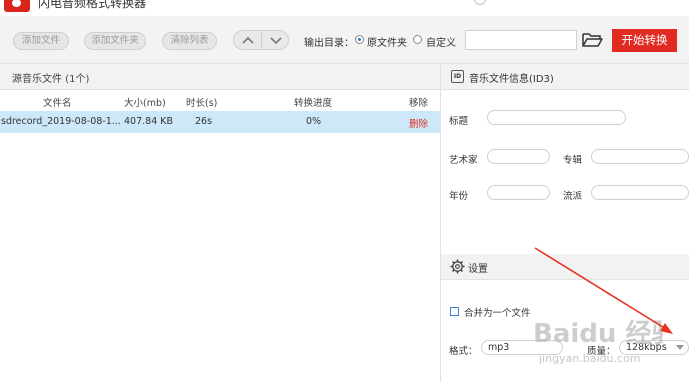  I want to click on merge-checkbox-label: 合并为一个文件, so click(497, 312).